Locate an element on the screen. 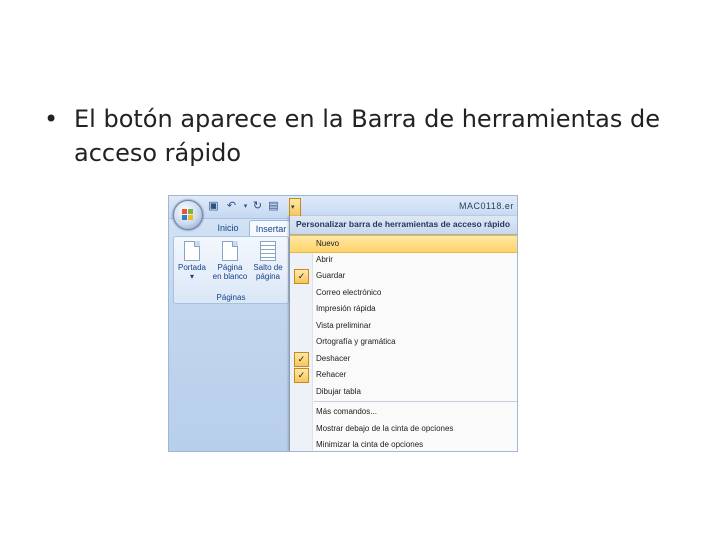 The width and height of the screenshot is (720, 540). tab-label: Inicio is located at coordinates (228, 228).